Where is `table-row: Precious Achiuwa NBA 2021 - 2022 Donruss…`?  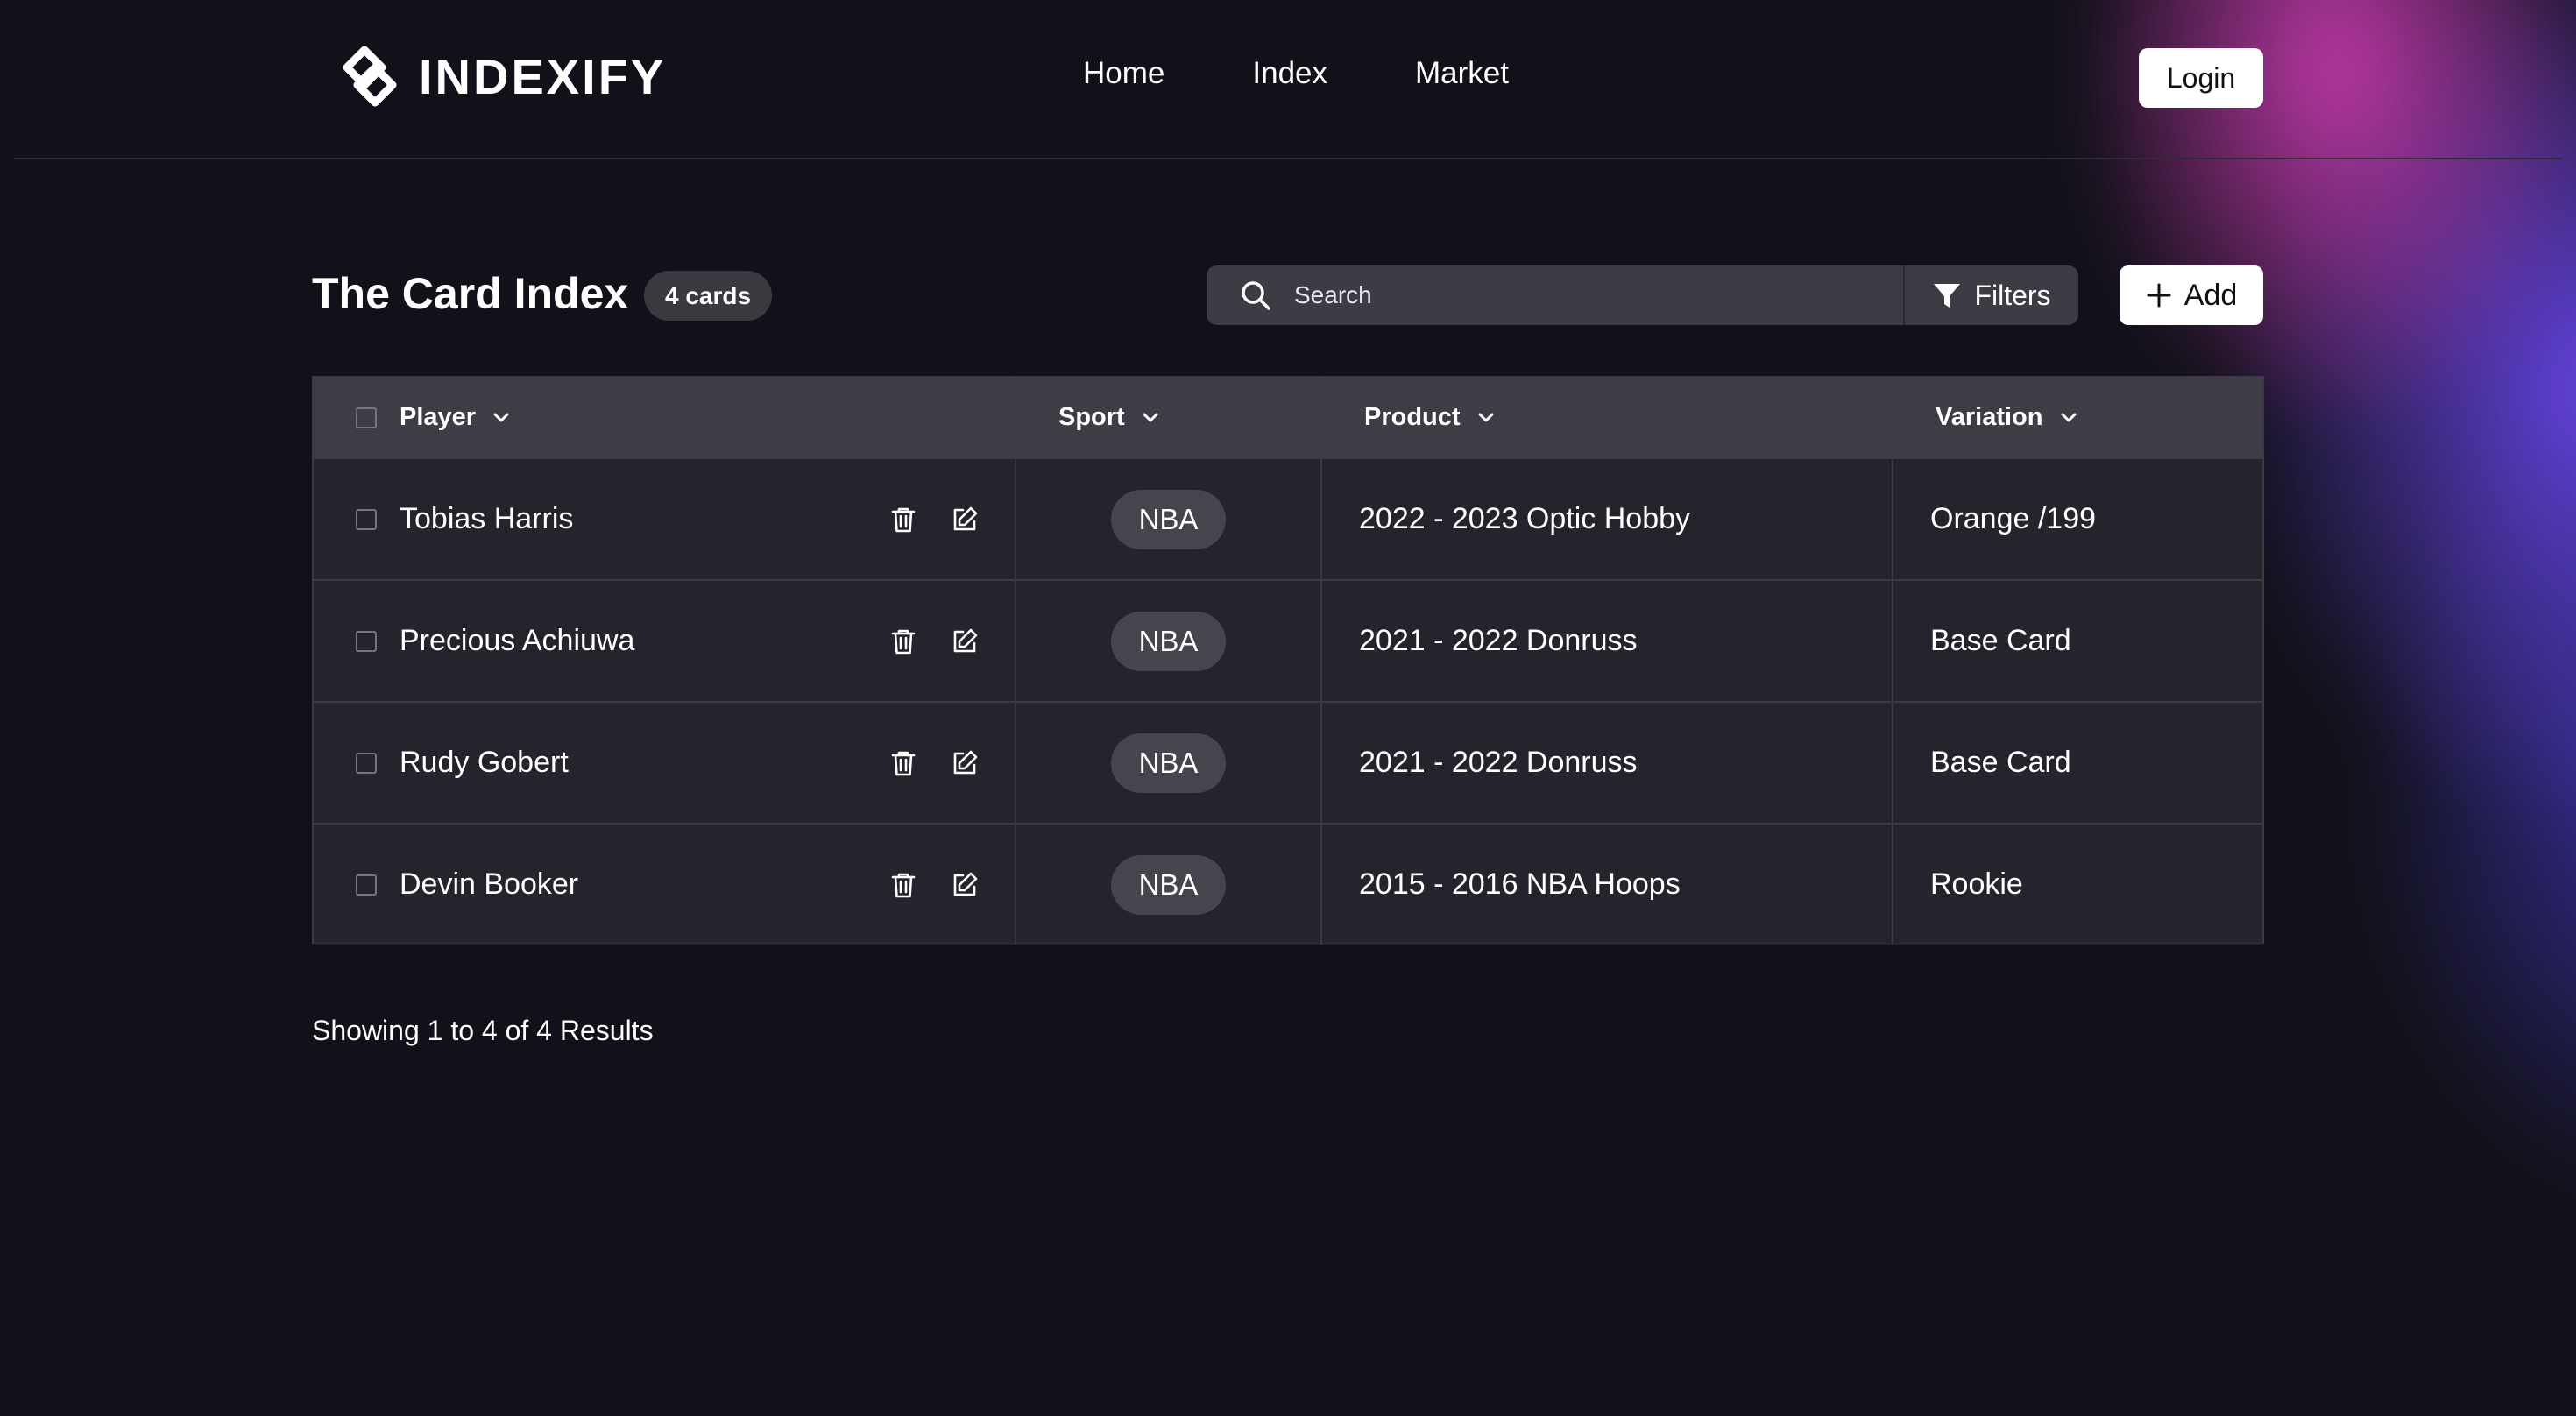 table-row: Precious Achiuwa NBA 2021 - 2022 Donruss… is located at coordinates (1288, 640).